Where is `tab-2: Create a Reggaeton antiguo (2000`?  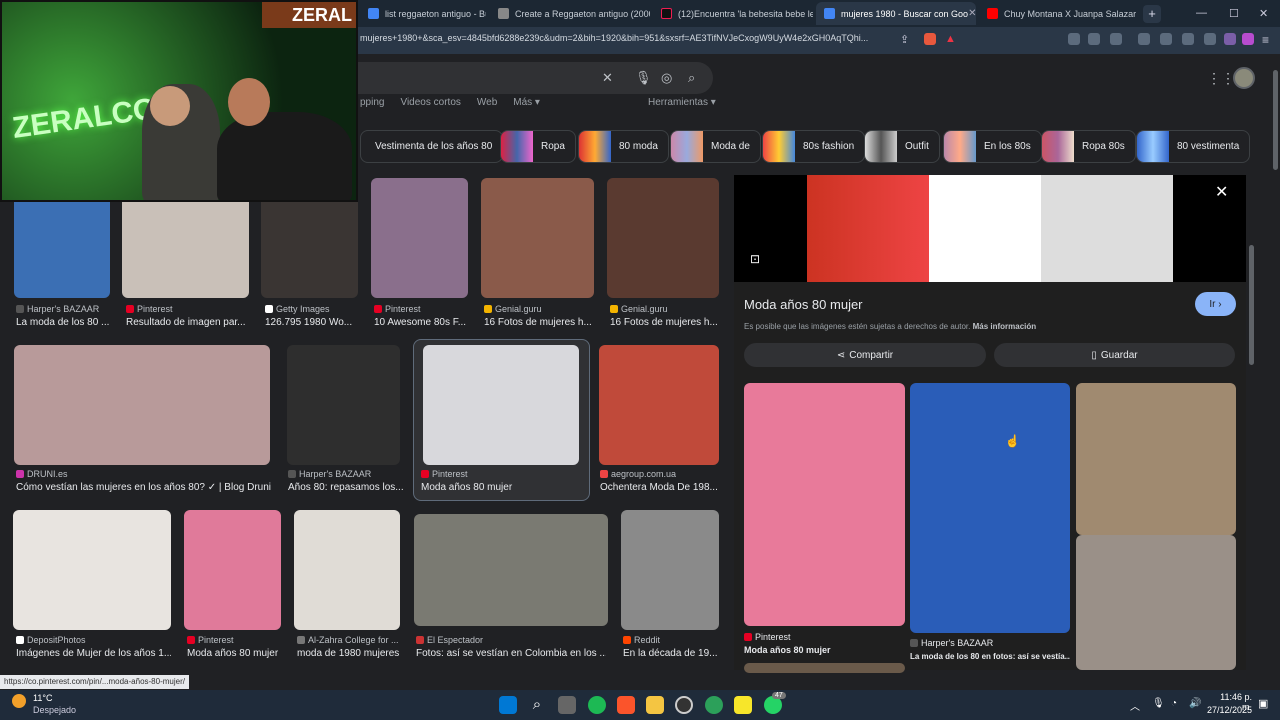 tab-2: Create a Reggaeton antiguo (2000 is located at coordinates (570, 13).